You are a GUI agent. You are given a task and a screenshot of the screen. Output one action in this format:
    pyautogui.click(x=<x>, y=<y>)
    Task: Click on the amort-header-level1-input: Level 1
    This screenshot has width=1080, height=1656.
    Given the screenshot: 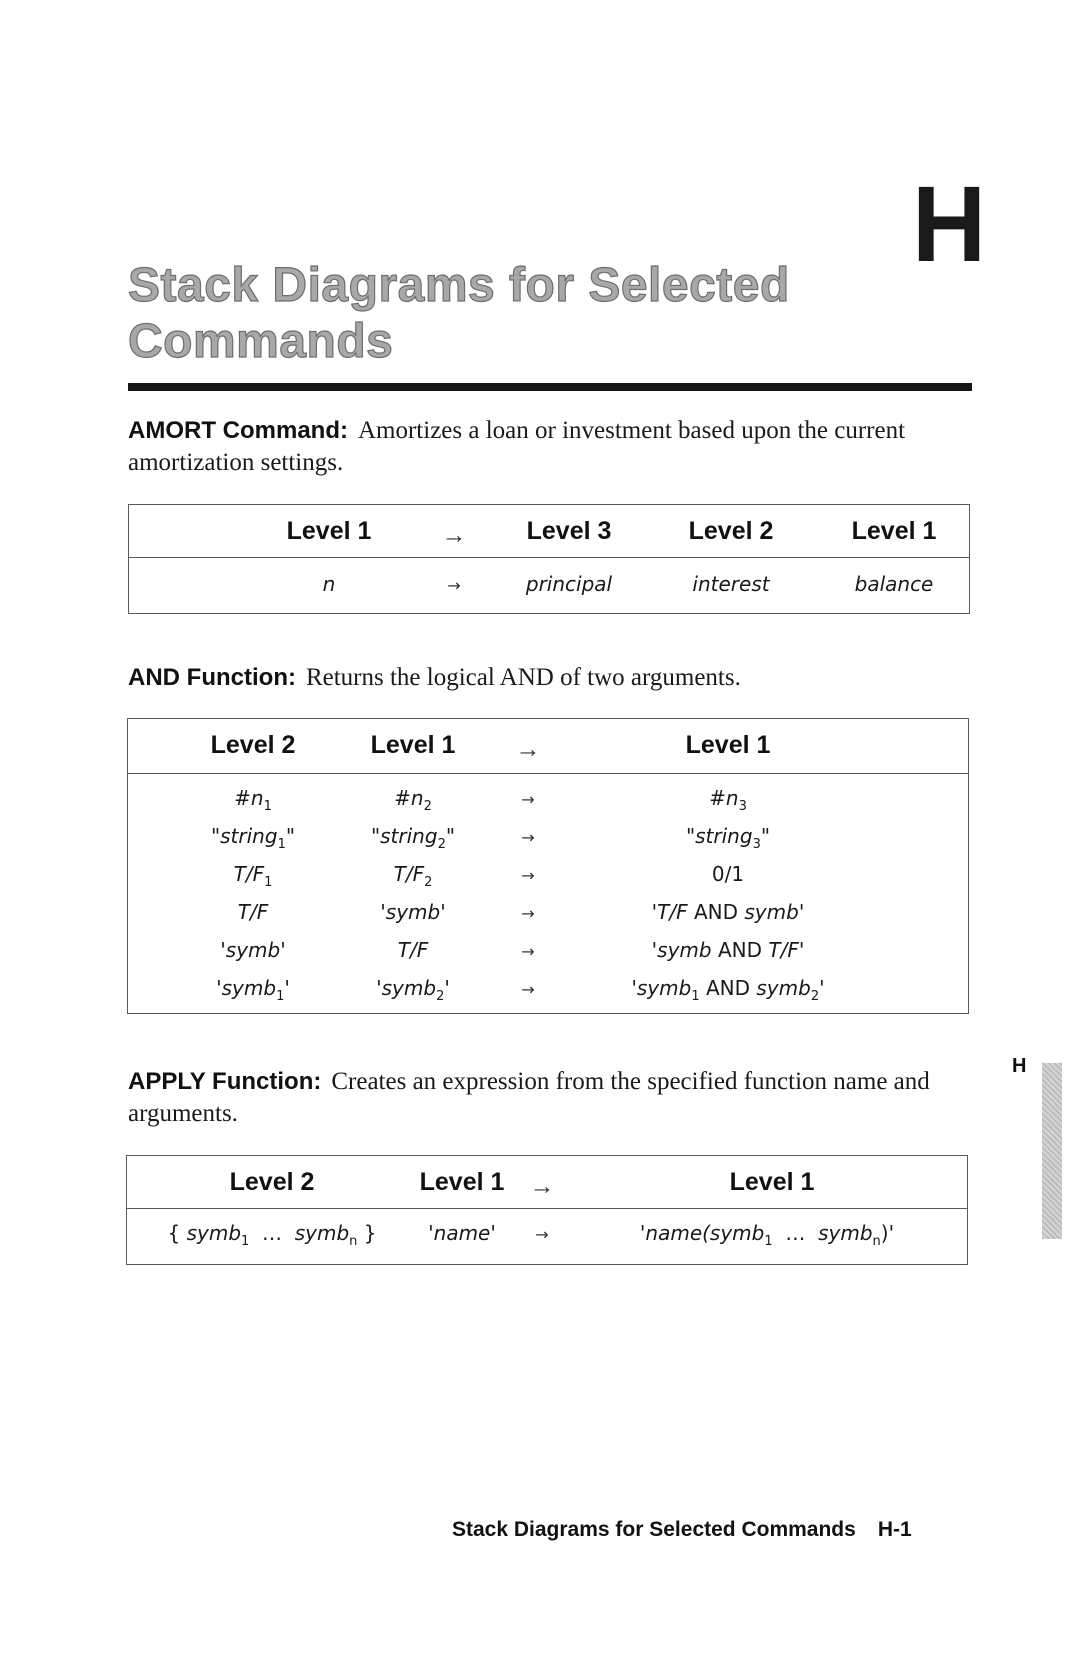 What is the action you would take?
    pyautogui.click(x=329, y=531)
    